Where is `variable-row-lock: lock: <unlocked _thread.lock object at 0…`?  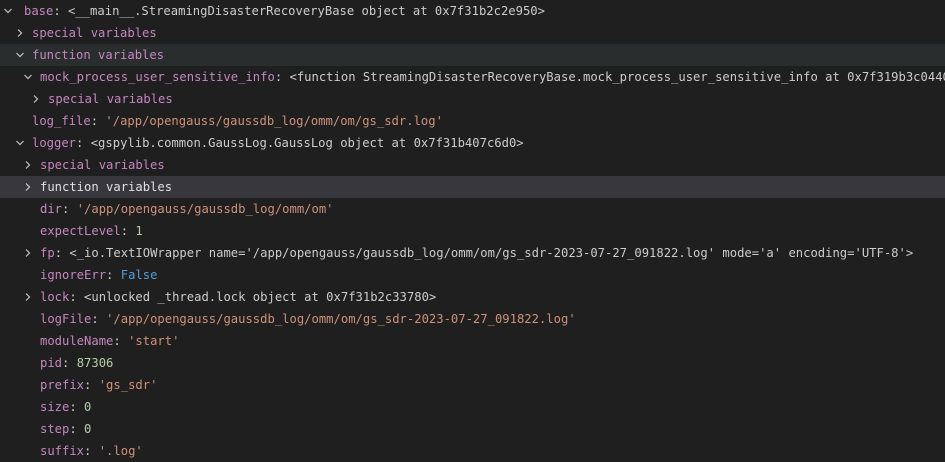 variable-row-lock: lock: <unlocked _thread.lock object at 0… is located at coordinates (472, 297).